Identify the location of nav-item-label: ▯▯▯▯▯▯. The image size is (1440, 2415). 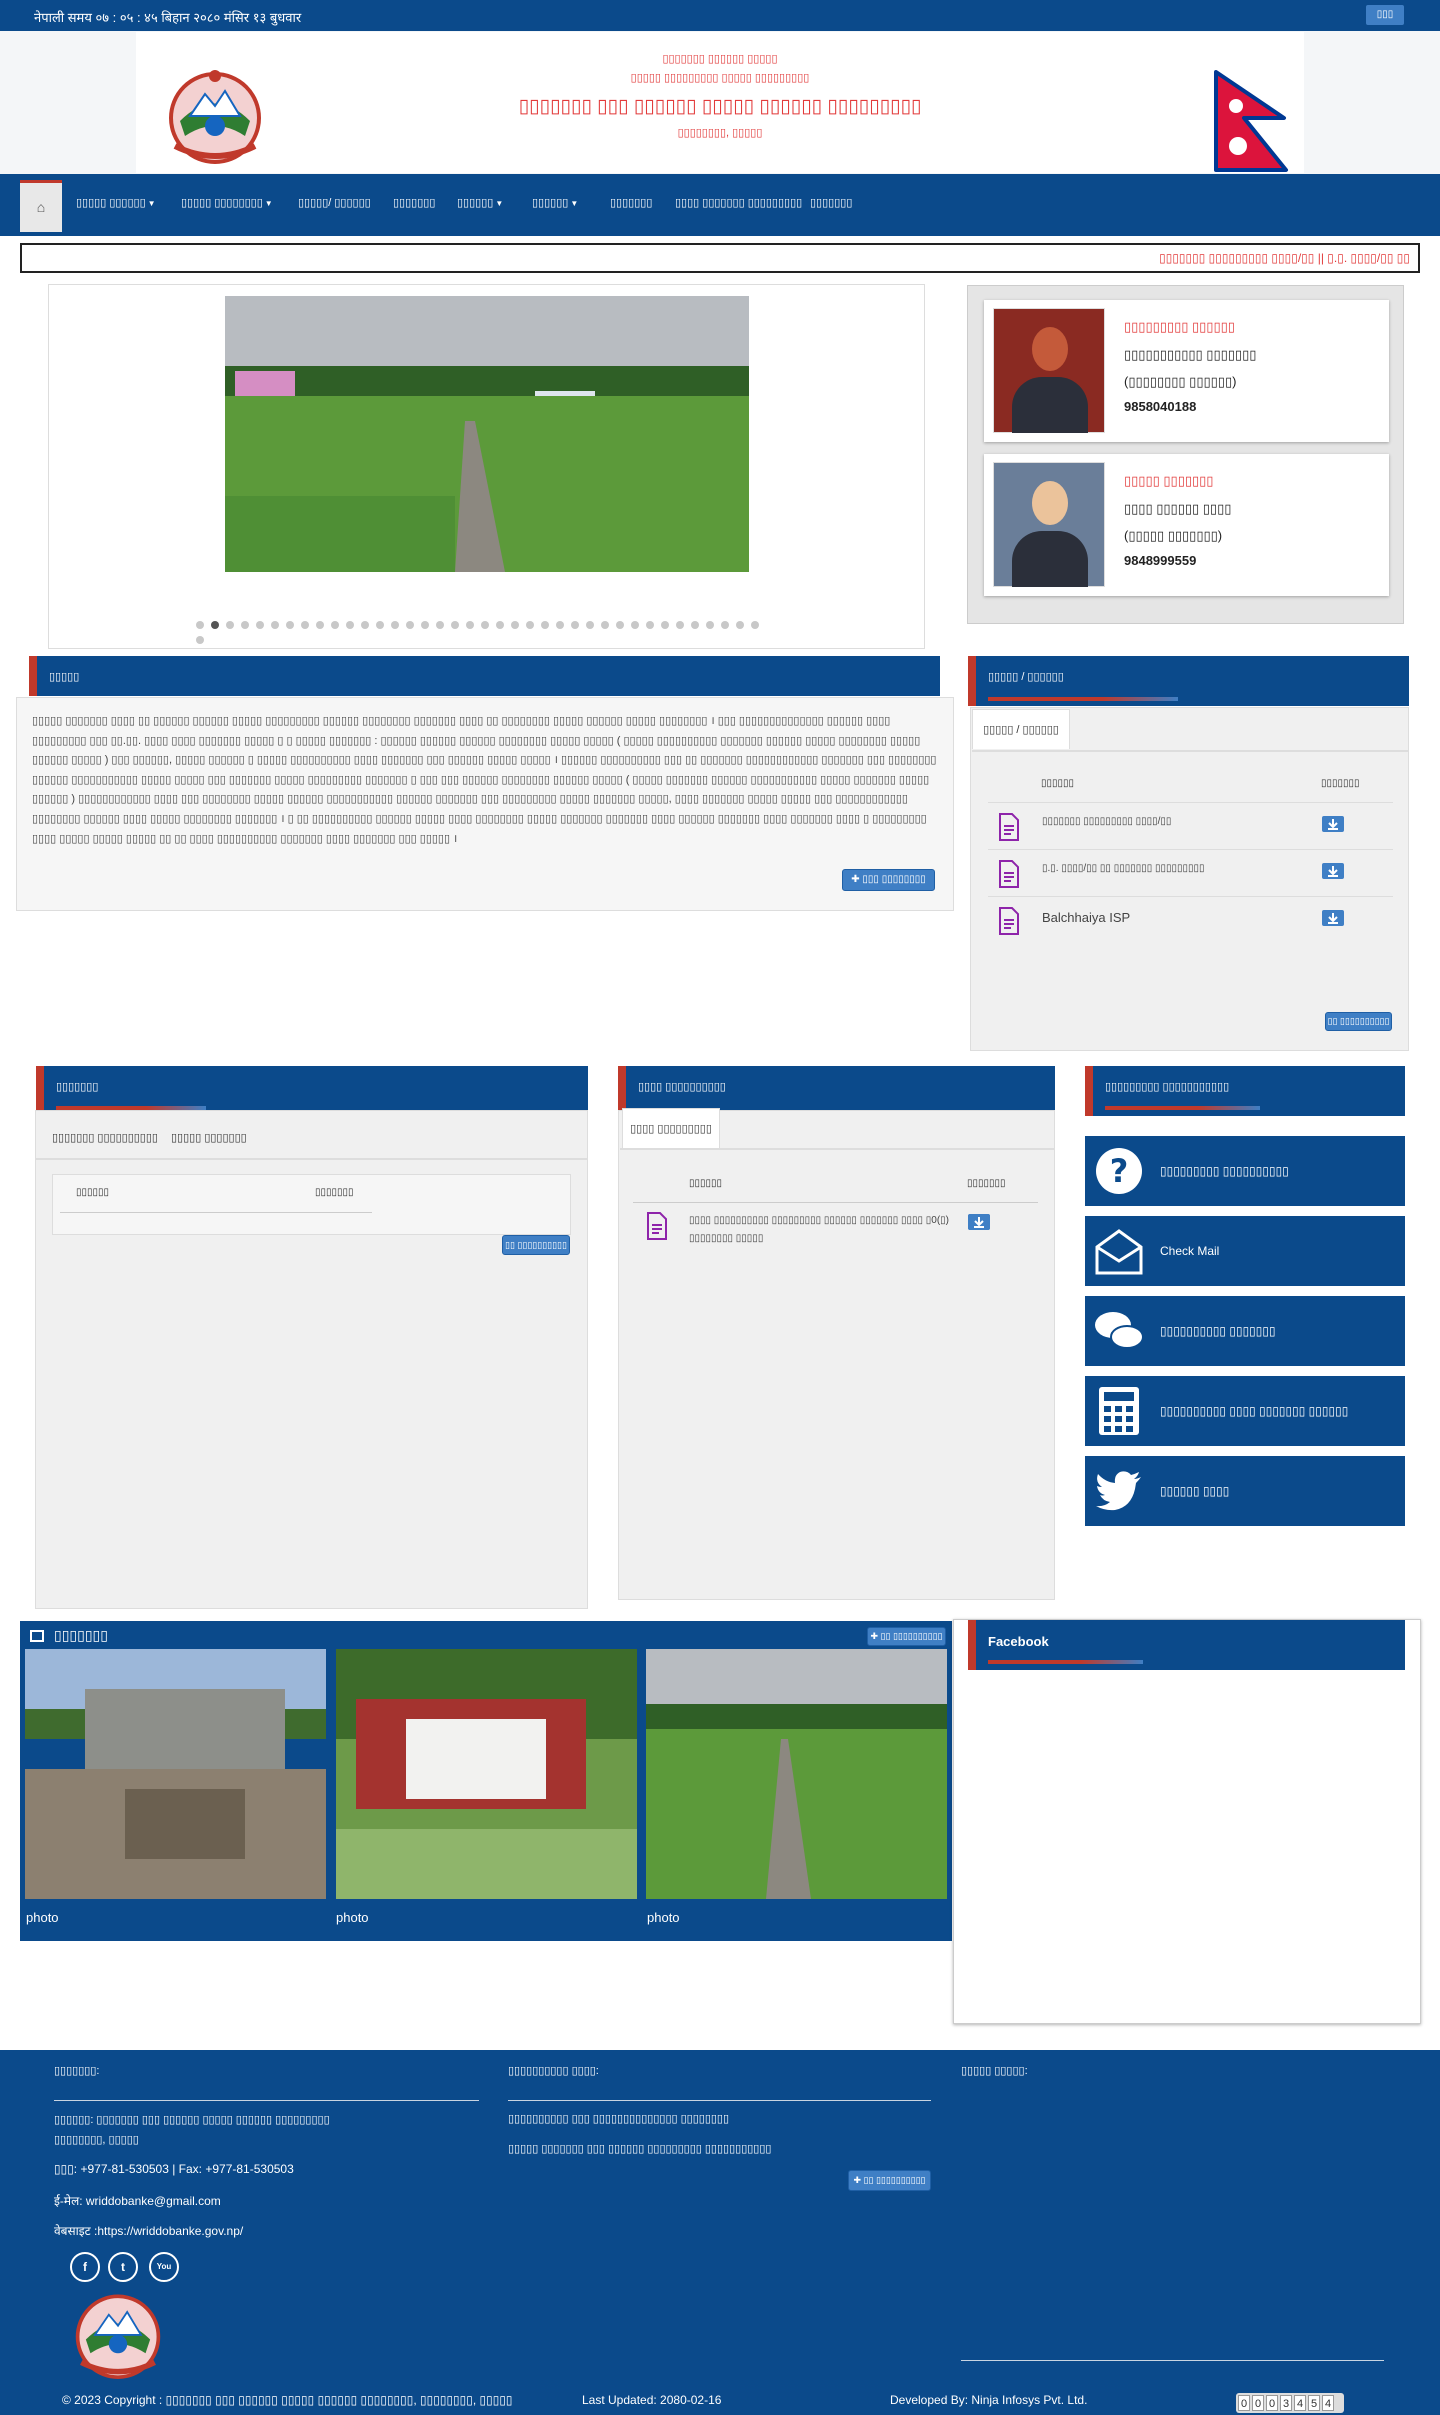
(475, 203).